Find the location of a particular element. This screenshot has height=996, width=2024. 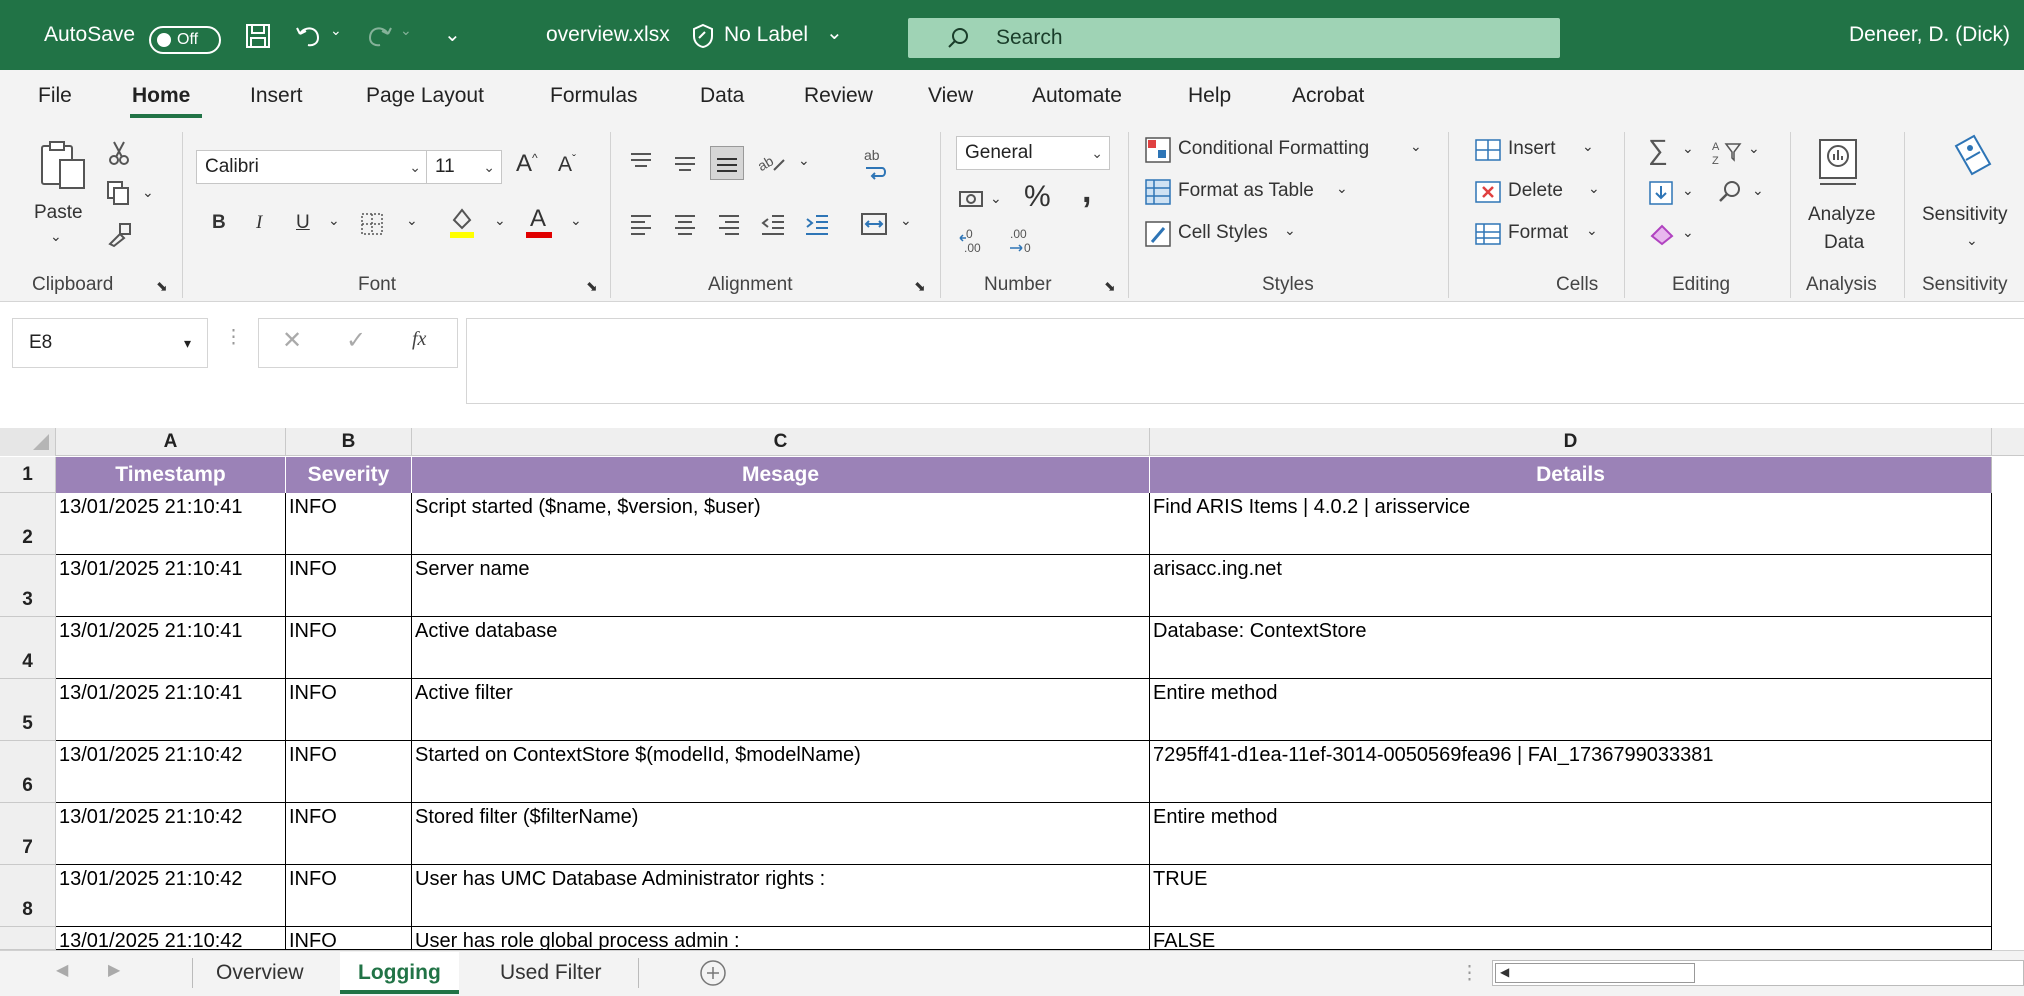

alignment-launcher-icon: ⬊ is located at coordinates (920, 286).